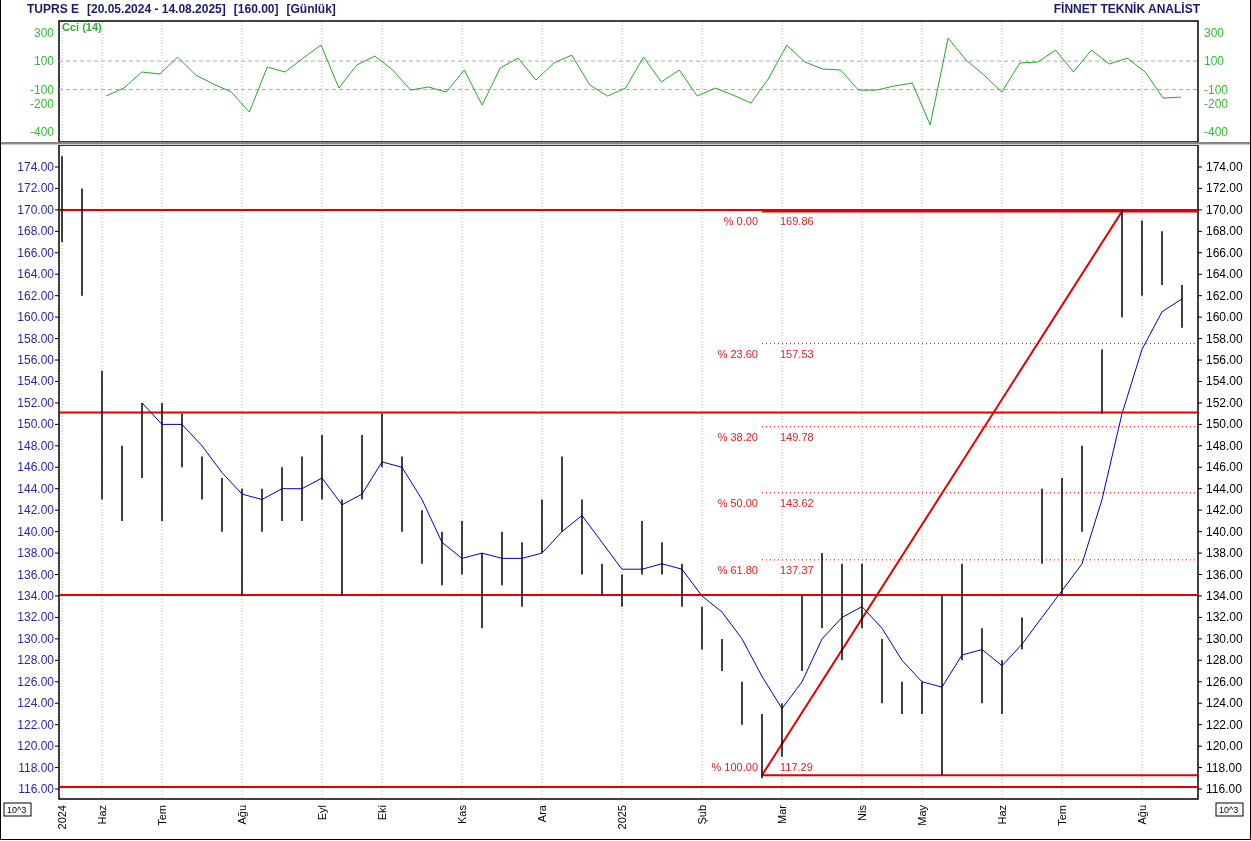 The width and height of the screenshot is (1251, 841). What do you see at coordinates (382, 813) in the screenshot?
I see `date-label: Eki` at bounding box center [382, 813].